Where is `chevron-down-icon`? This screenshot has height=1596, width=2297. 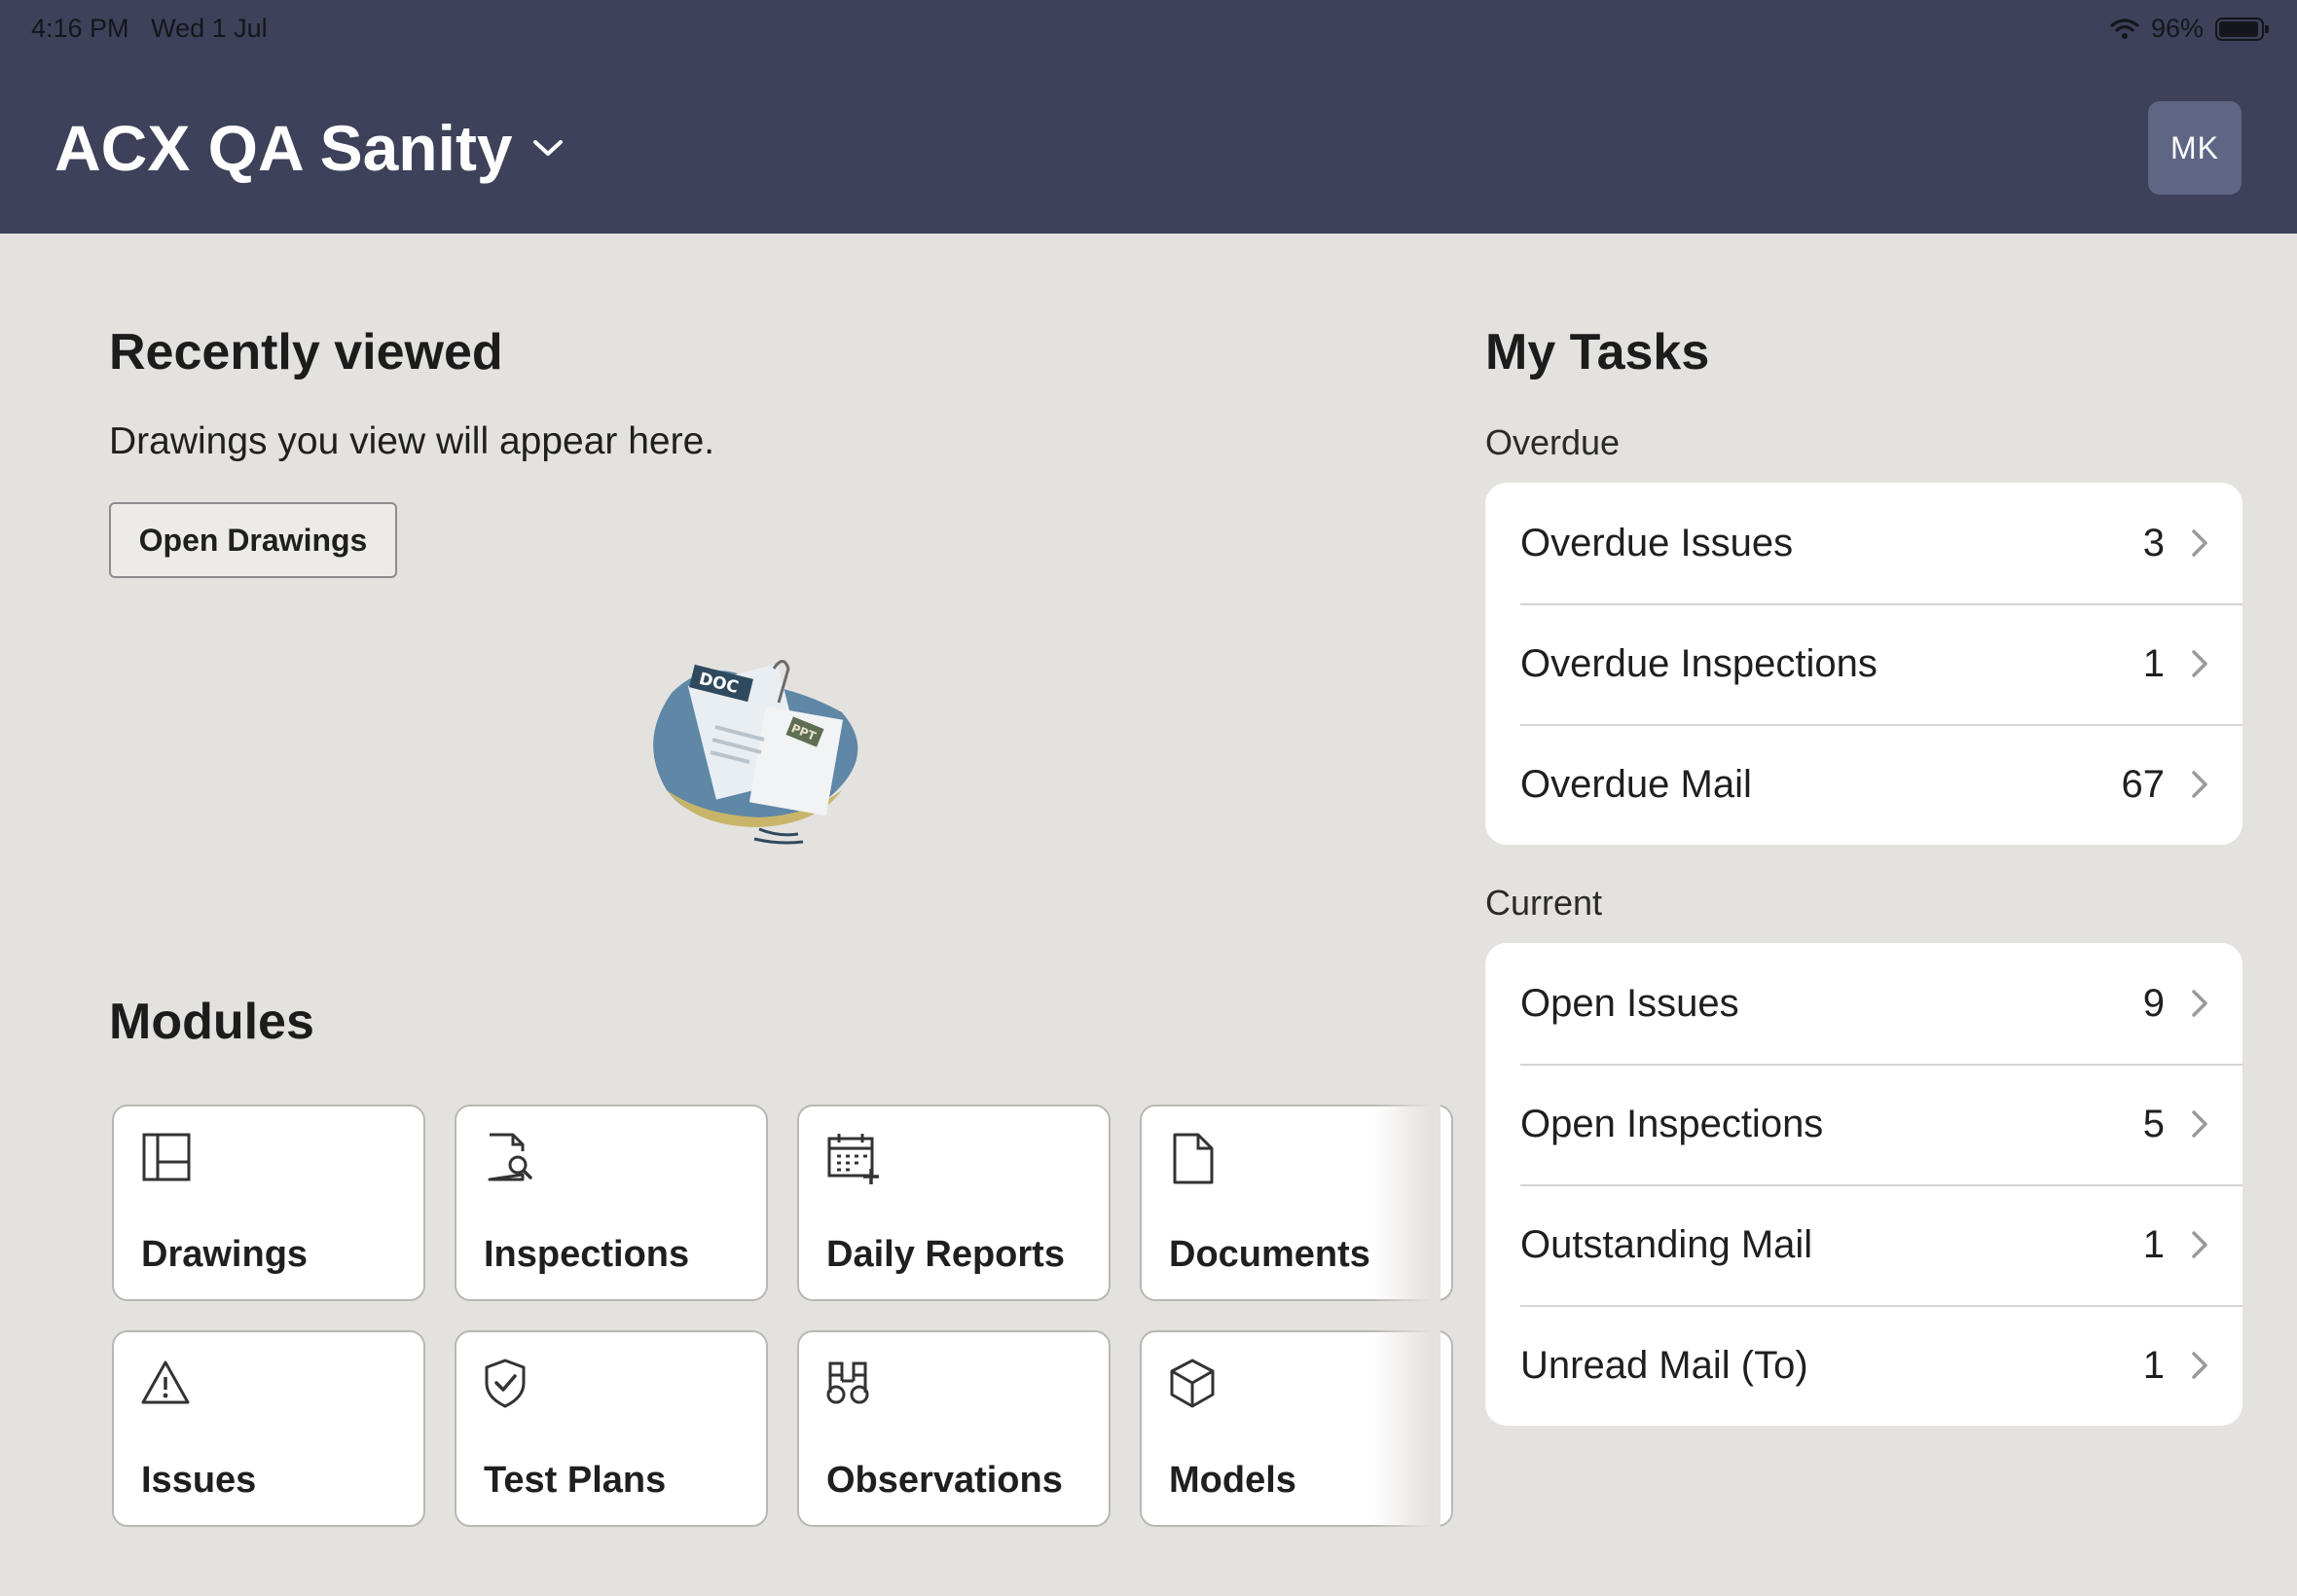
chevron-down-icon is located at coordinates (547, 148).